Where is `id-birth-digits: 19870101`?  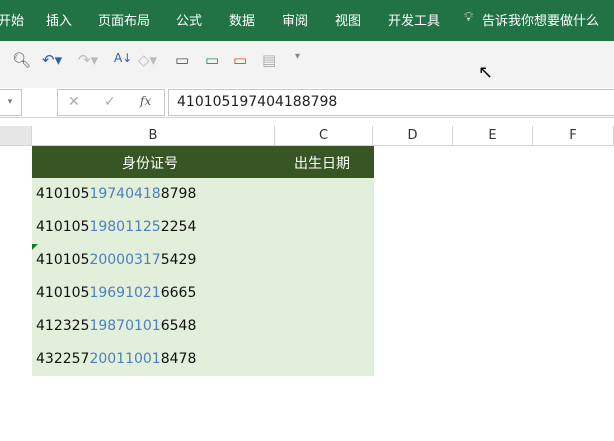
id-birth-digits: 19870101 is located at coordinates (125, 326).